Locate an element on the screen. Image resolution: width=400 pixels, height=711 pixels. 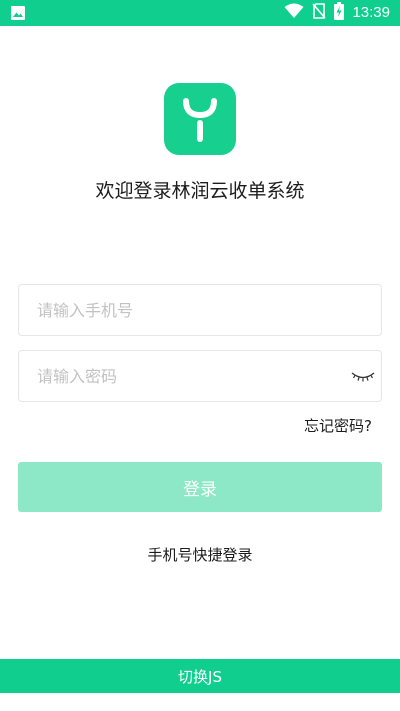
wifi-icon is located at coordinates (294, 13).